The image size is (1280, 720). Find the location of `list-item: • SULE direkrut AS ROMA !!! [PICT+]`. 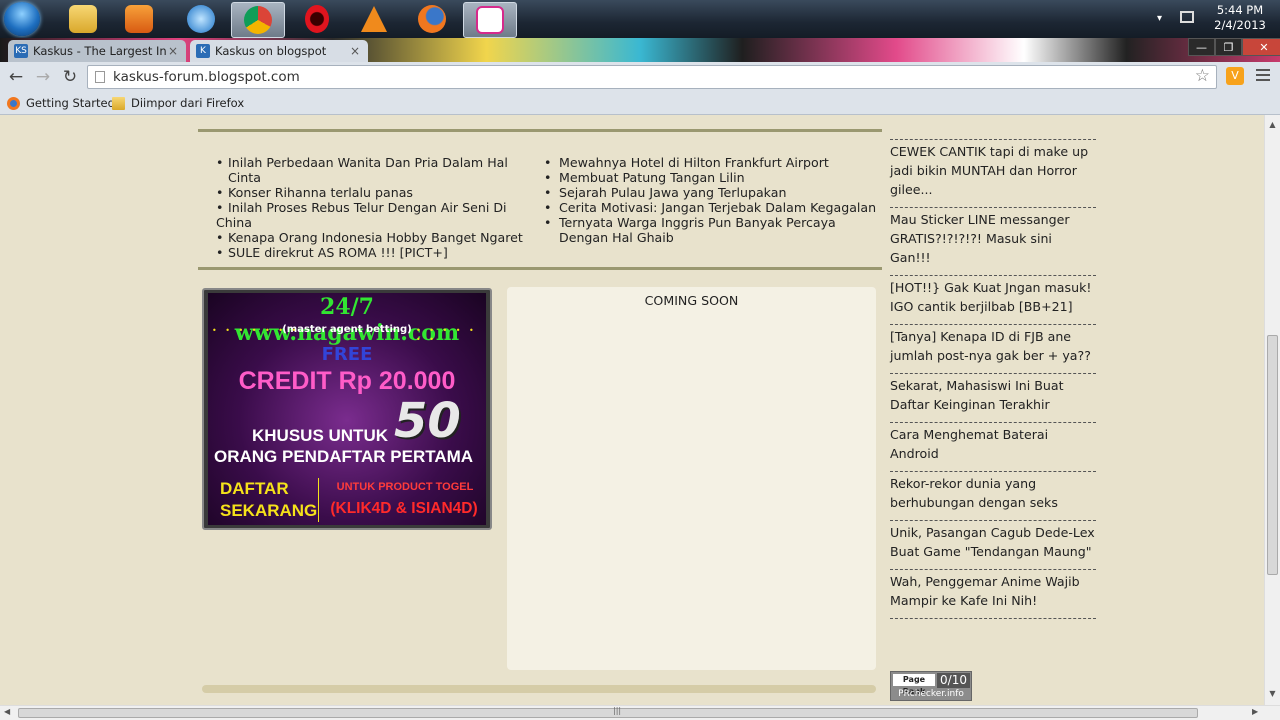

list-item: • SULE direkrut AS ROMA !!! [PICT+] is located at coordinates (377, 252).